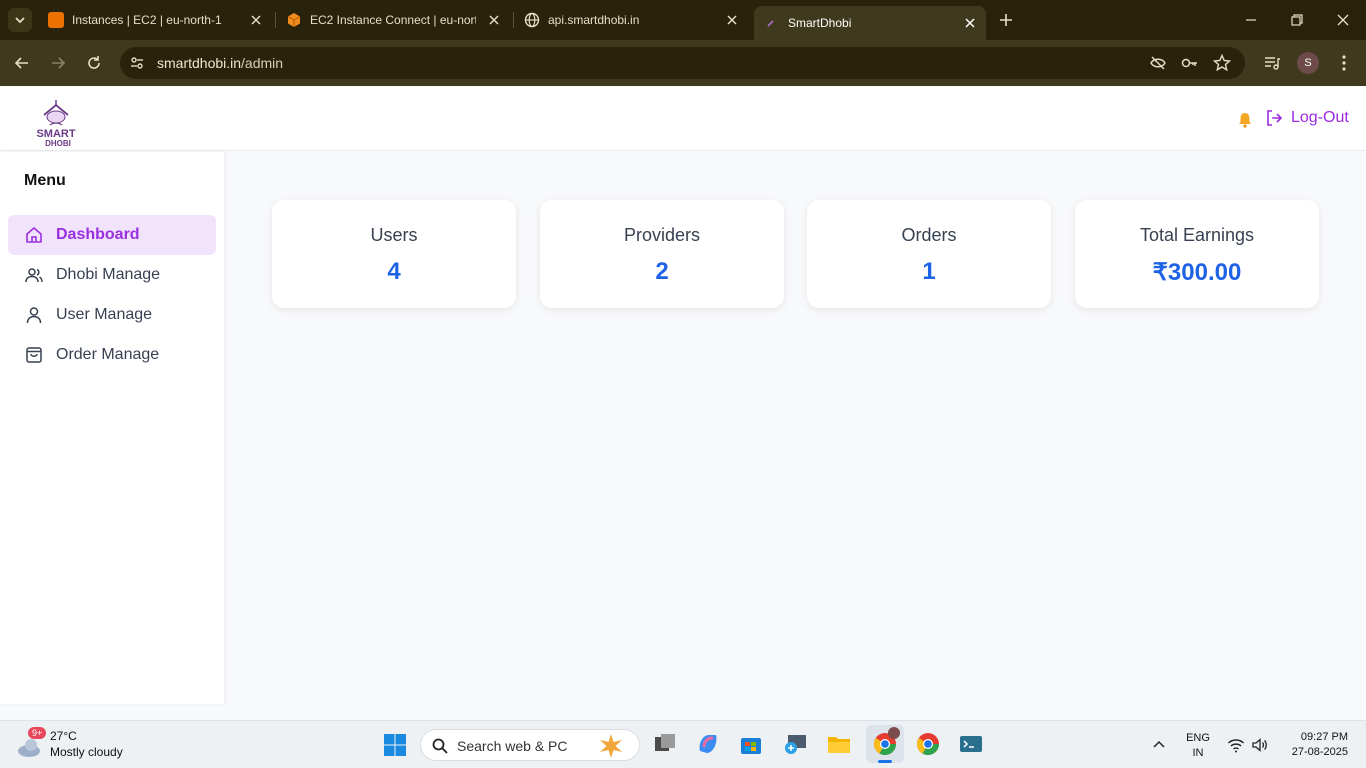  I want to click on language-bottom: IN, so click(1198, 753).